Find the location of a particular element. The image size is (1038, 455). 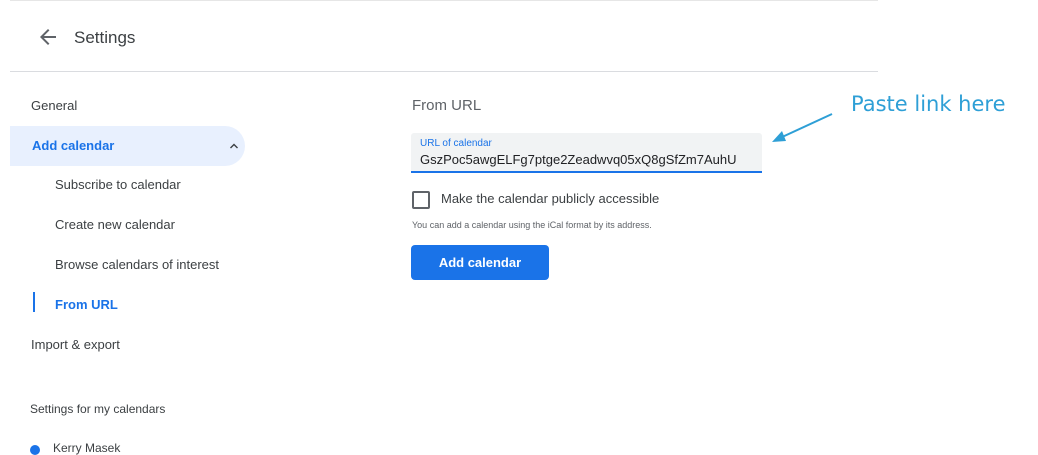

url-field: URL of calendar is located at coordinates (586, 153).